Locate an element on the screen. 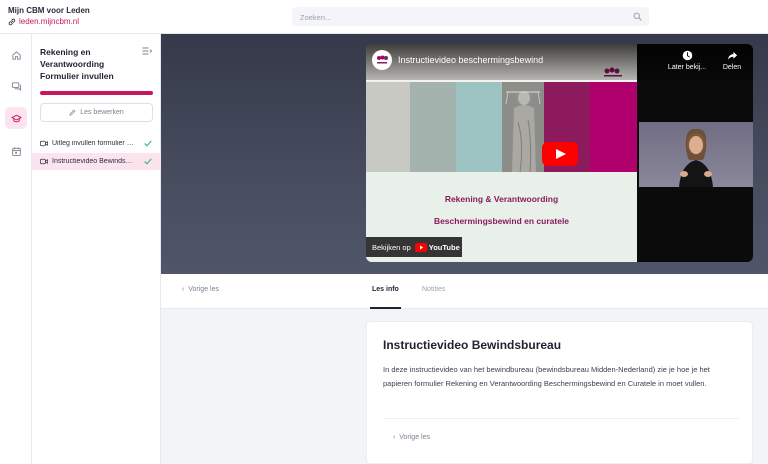 The height and width of the screenshot is (464, 768). justitia-statue-image is located at coordinates (523, 127).